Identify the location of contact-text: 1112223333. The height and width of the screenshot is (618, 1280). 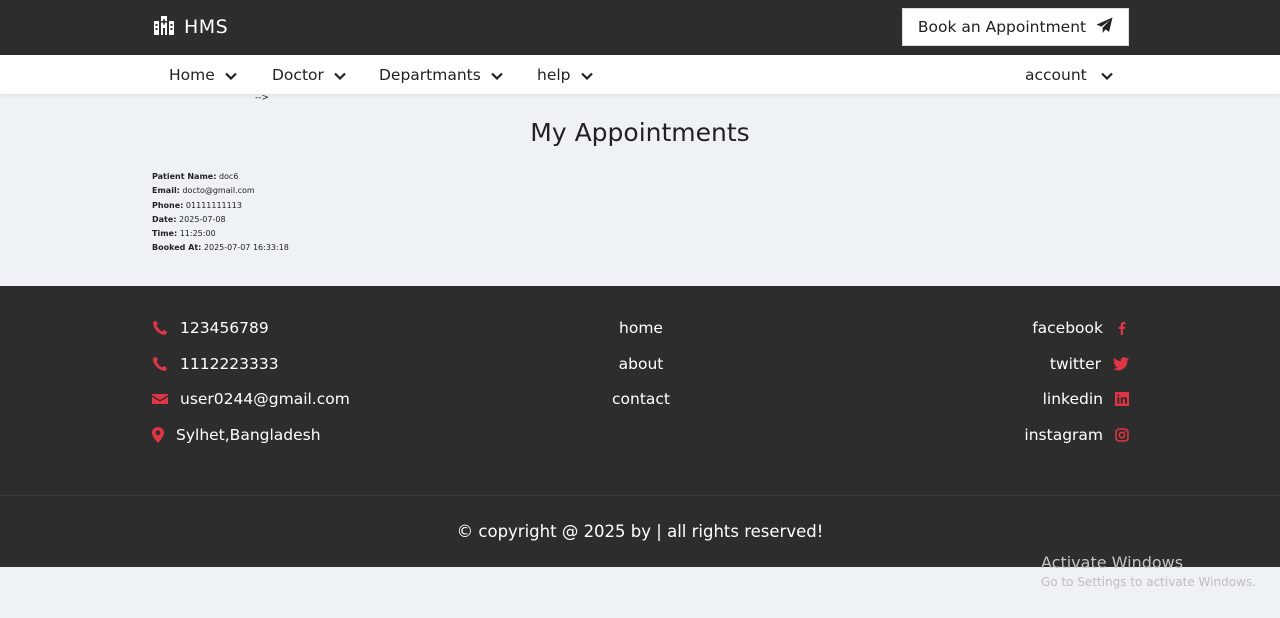
(229, 364).